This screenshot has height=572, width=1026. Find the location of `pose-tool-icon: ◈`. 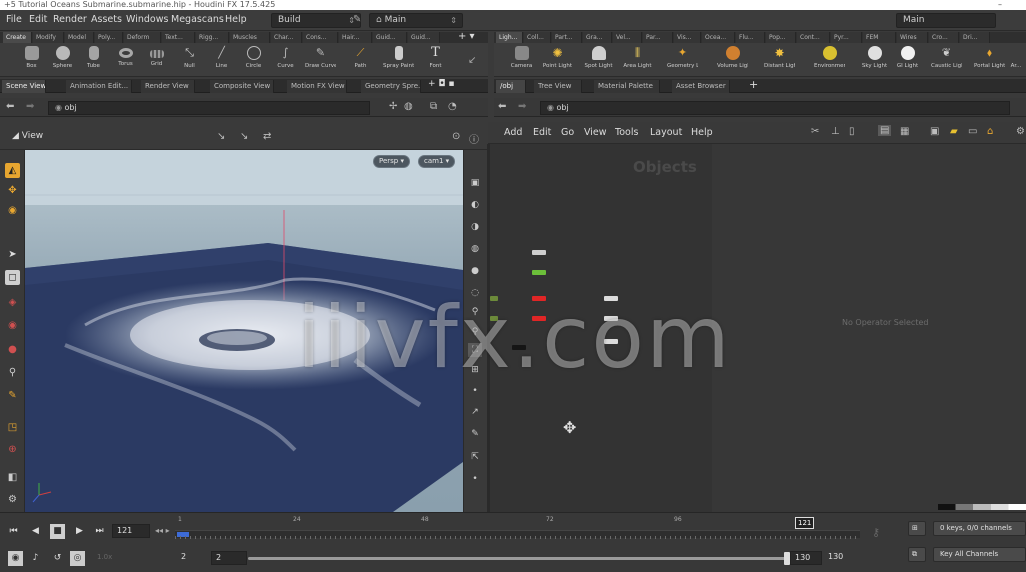

pose-tool-icon: ◈ is located at coordinates (12, 302).